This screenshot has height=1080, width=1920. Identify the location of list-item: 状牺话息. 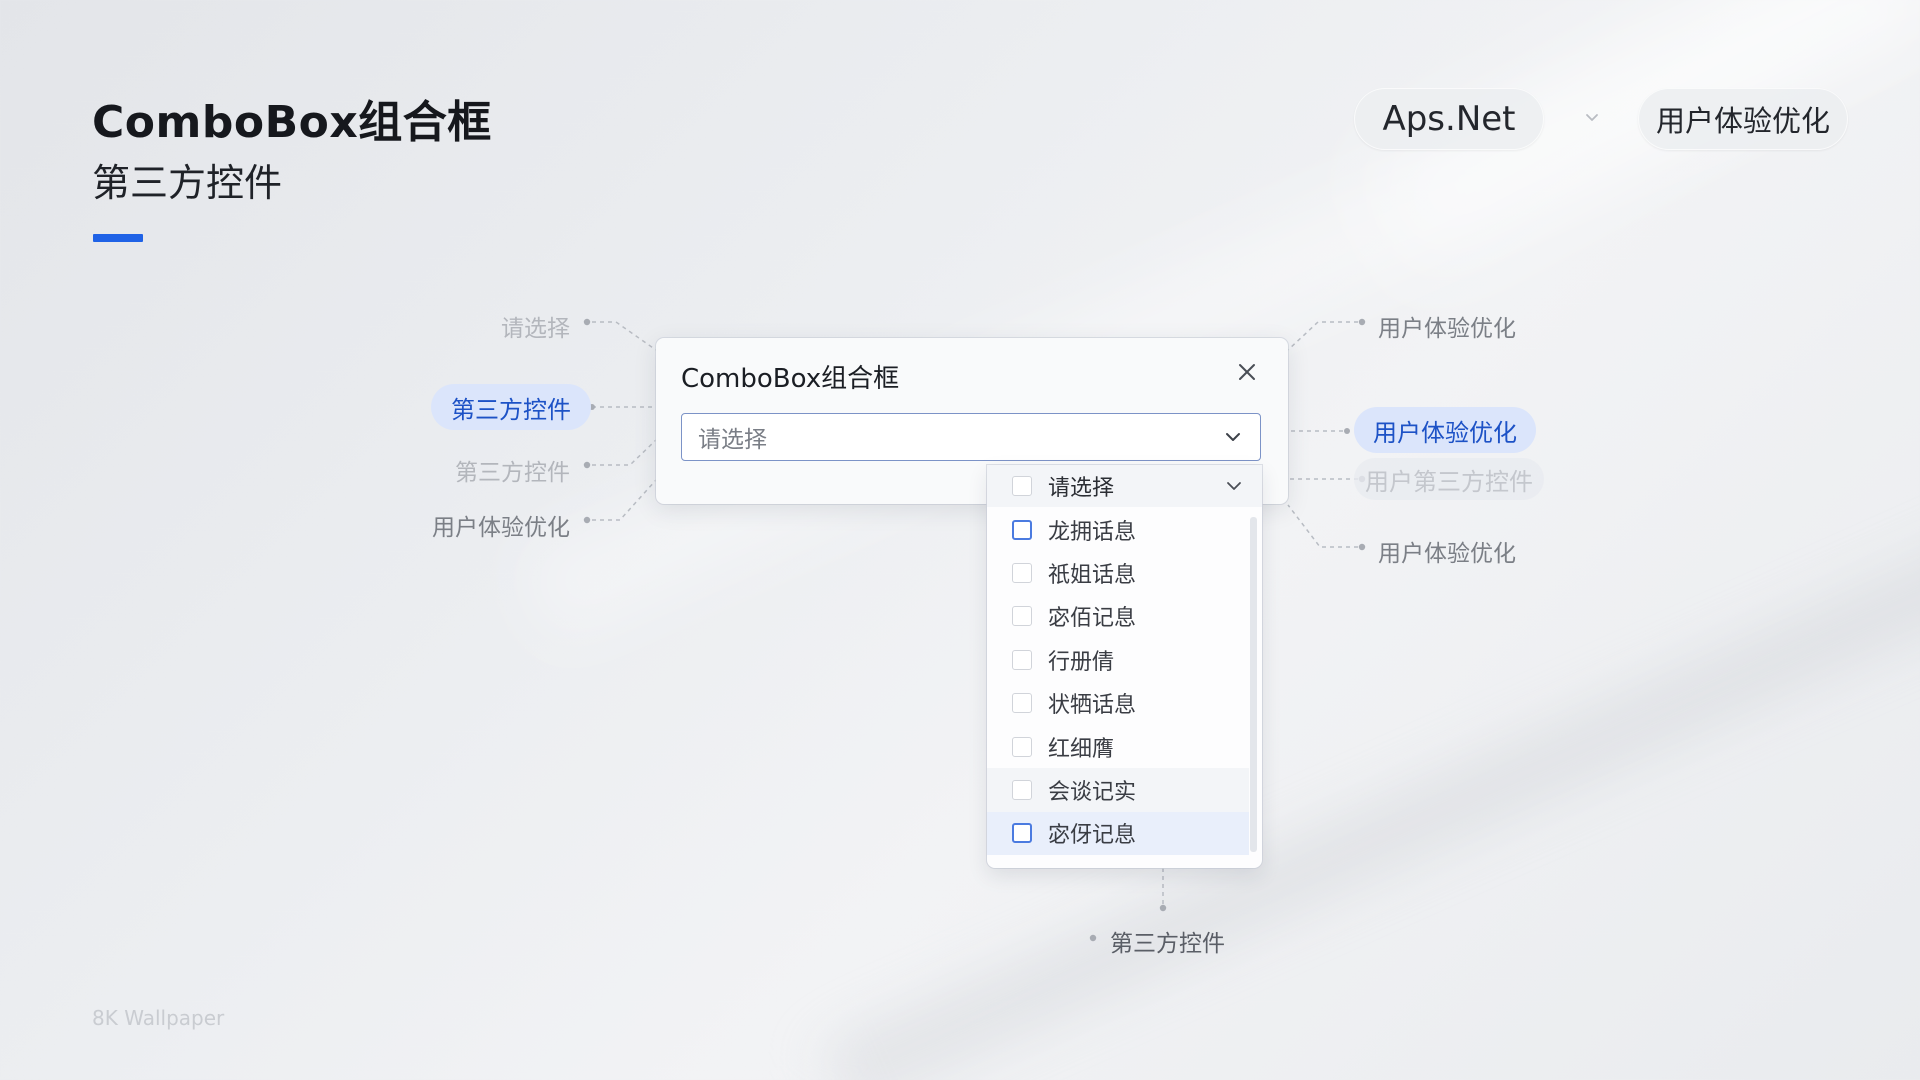
(1118, 703).